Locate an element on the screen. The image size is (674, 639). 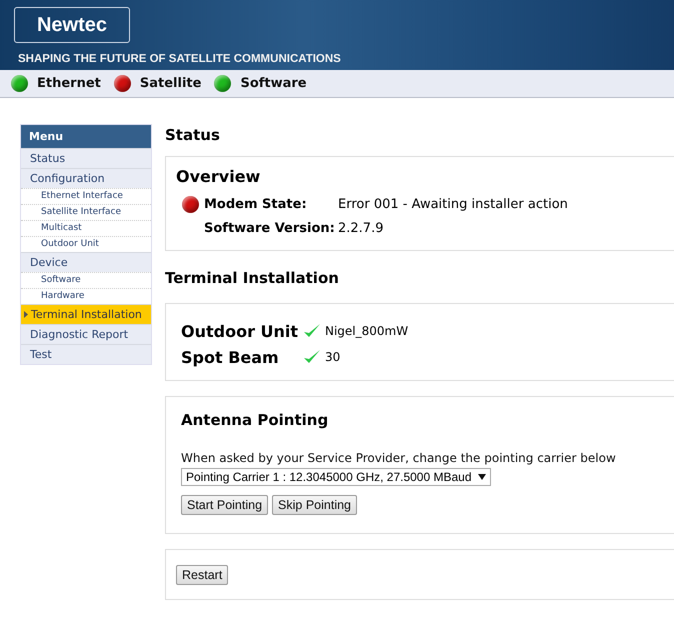
field-label: Modem State: is located at coordinates (256, 204).